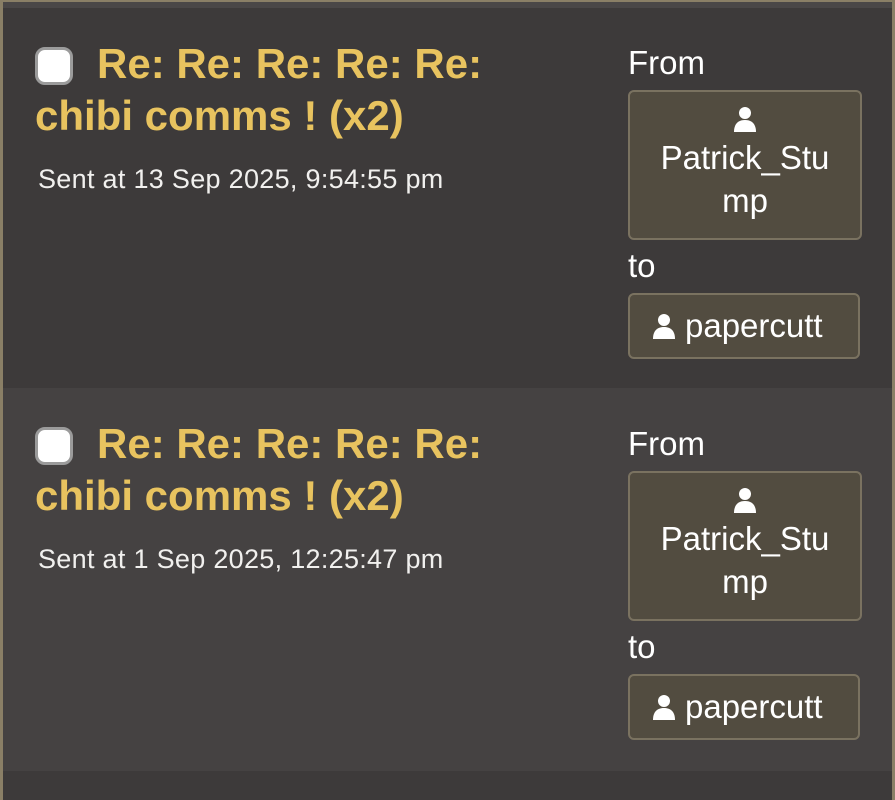  I want to click on next-message-item, so click(447, 785).